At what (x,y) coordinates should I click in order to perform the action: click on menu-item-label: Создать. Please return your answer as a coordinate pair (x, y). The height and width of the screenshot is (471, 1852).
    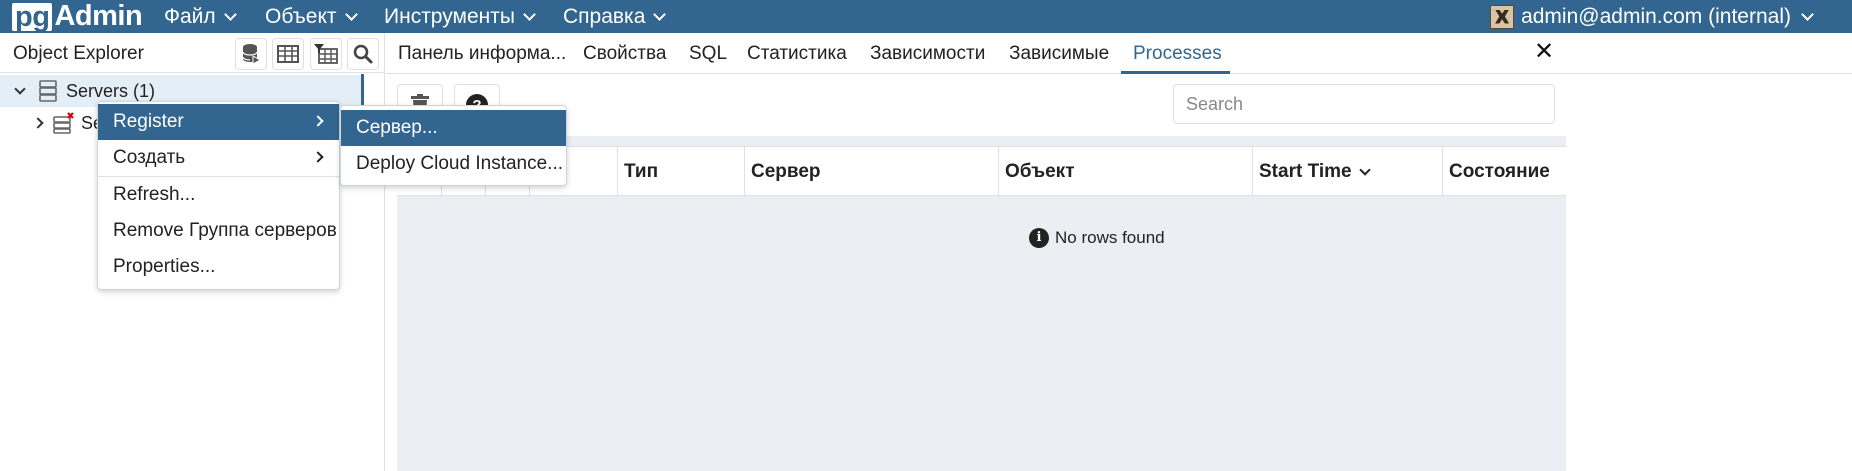
    Looking at the image, I should click on (149, 157).